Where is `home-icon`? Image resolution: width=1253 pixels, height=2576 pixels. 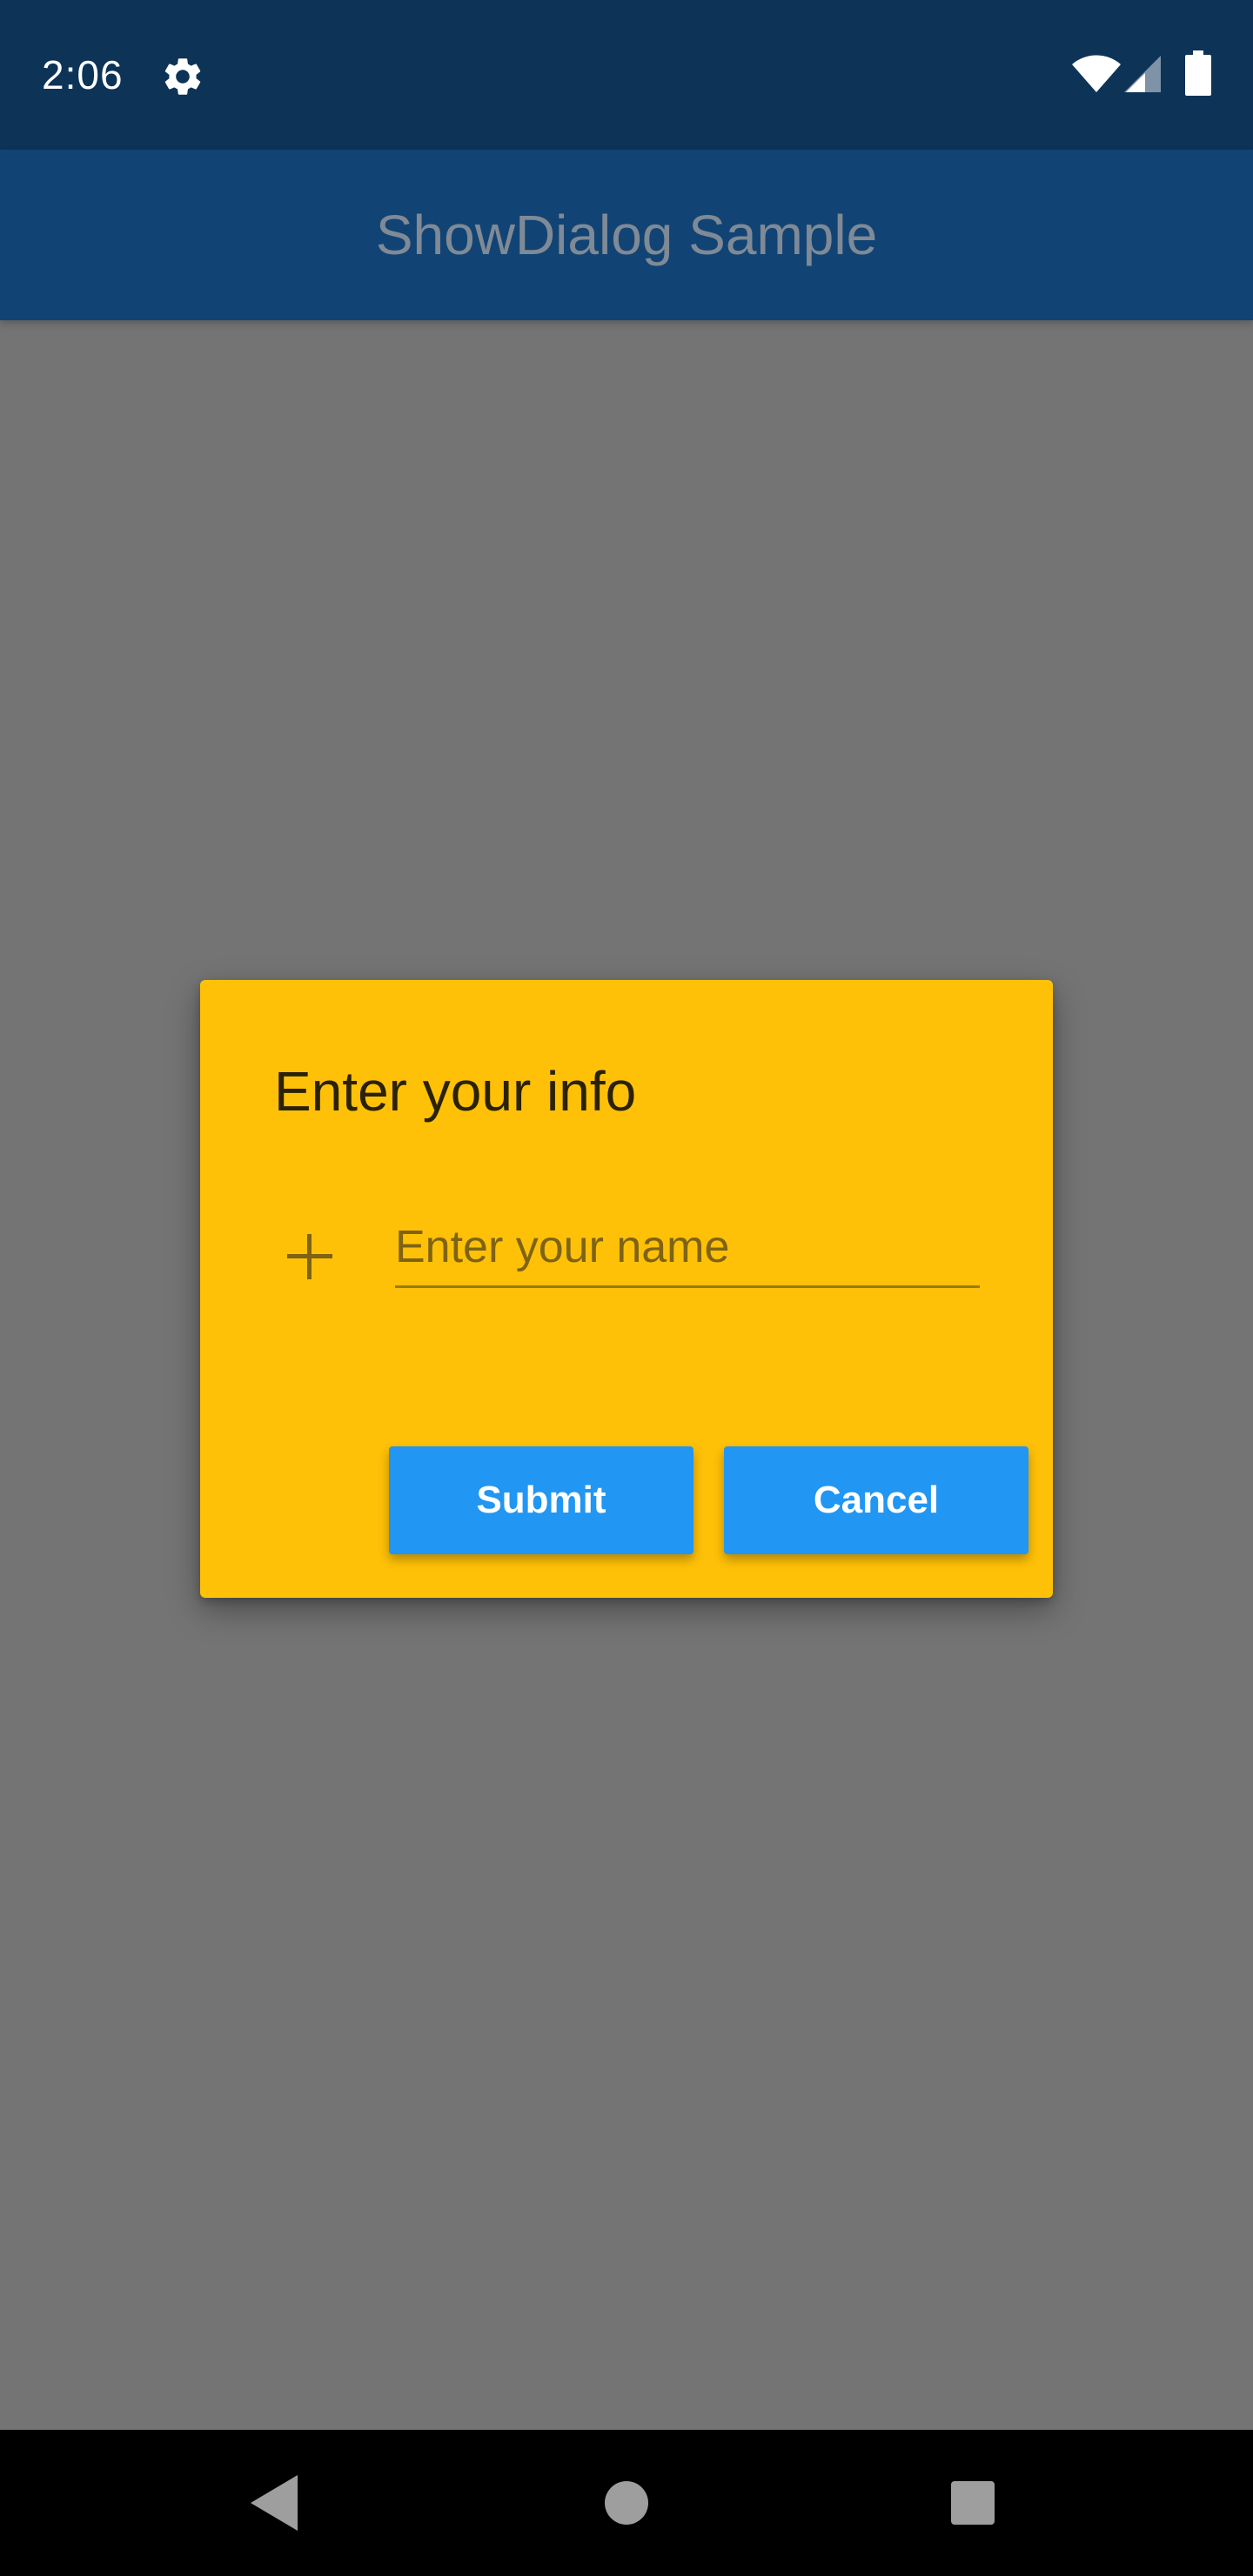 home-icon is located at coordinates (626, 2503).